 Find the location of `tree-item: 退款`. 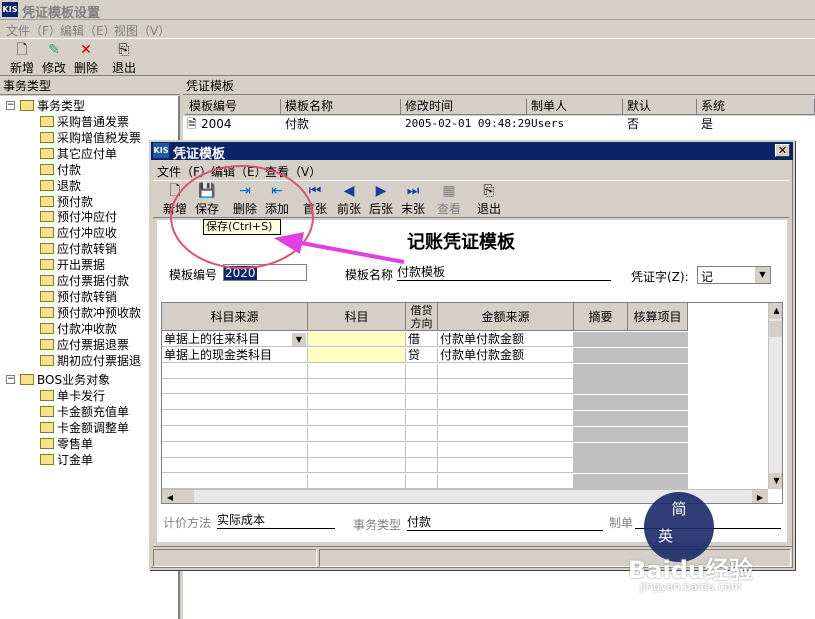

tree-item: 退款 is located at coordinates (60, 186).